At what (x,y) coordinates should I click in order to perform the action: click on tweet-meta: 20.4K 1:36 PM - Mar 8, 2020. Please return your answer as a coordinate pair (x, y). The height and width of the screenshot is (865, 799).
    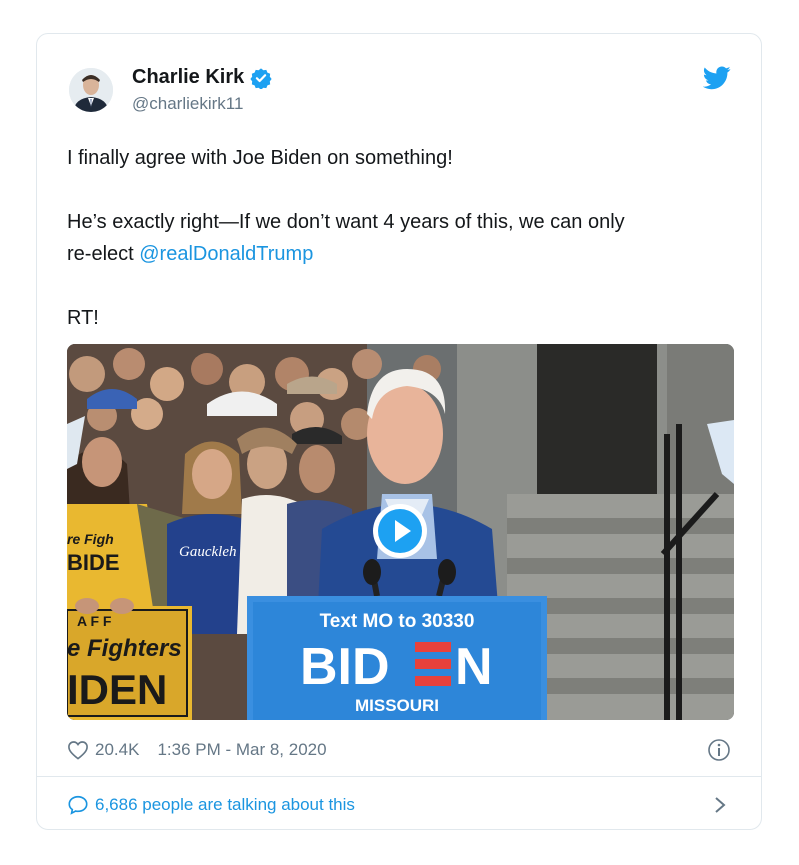
    Looking at the image, I should click on (399, 750).